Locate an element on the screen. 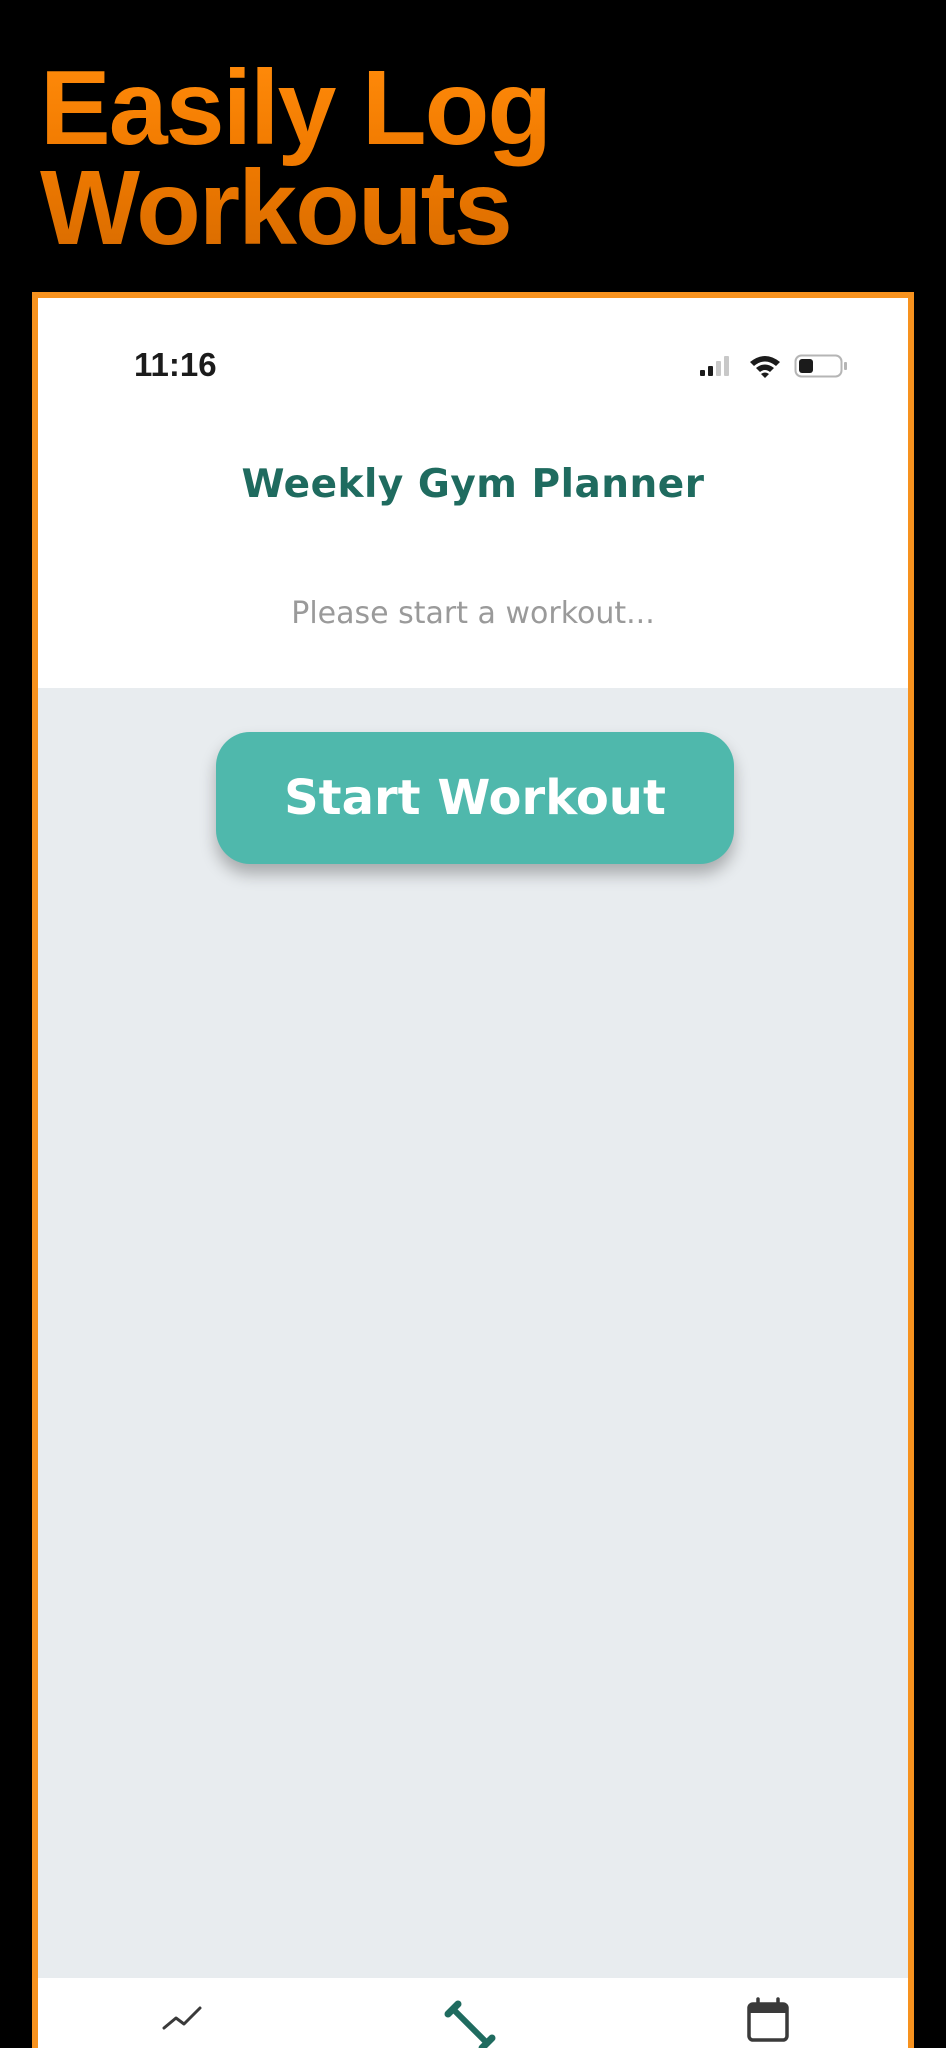  wifi-icon is located at coordinates (765, 366).